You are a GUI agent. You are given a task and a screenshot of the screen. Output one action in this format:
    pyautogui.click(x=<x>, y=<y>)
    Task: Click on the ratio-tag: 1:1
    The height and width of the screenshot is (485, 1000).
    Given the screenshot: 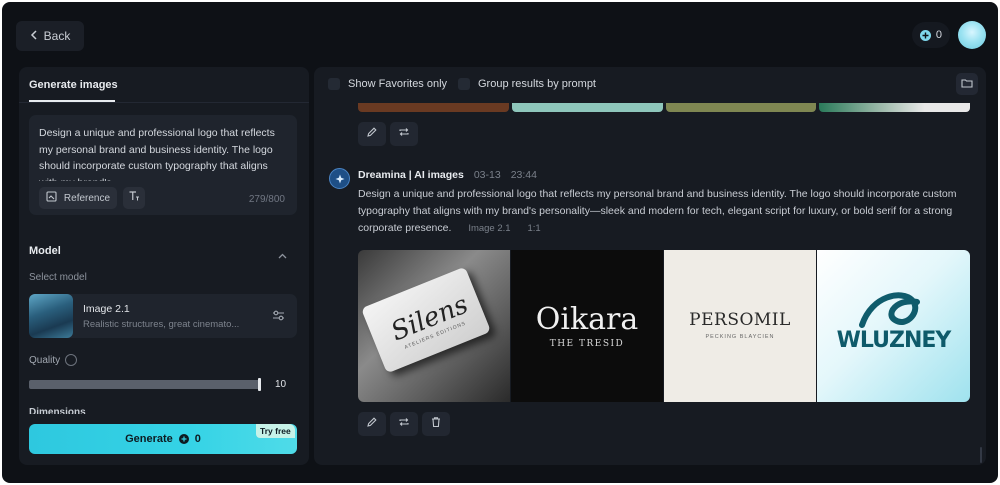 What is the action you would take?
    pyautogui.click(x=534, y=228)
    